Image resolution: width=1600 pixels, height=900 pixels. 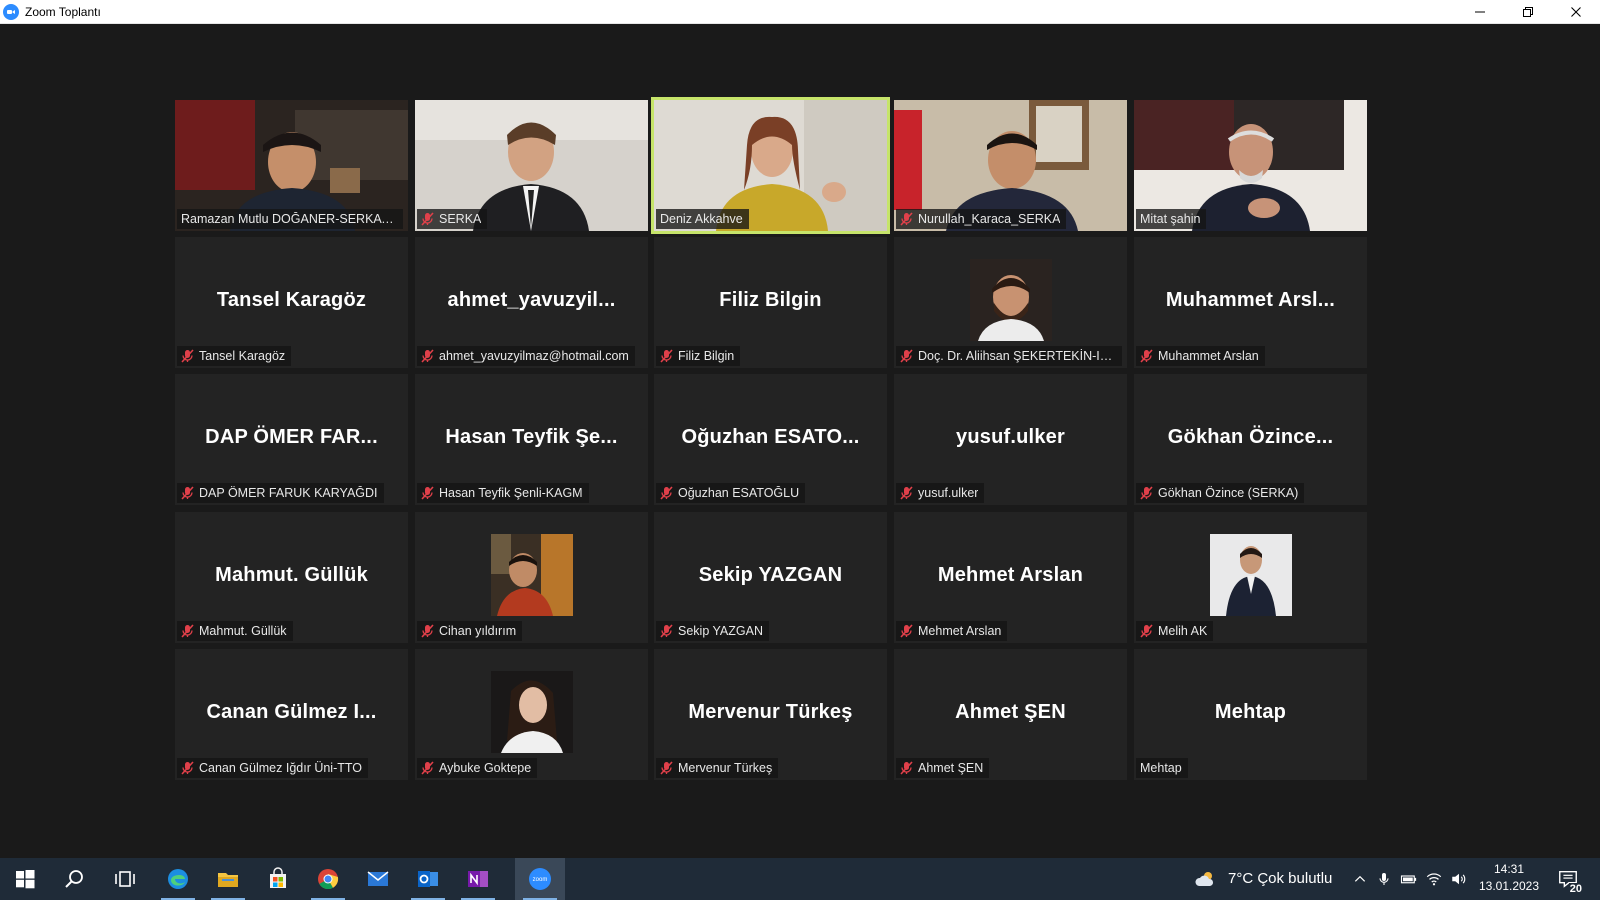 What do you see at coordinates (1250, 439) in the screenshot?
I see `participant-tile: Gökhan Özince... Gökhan Özince (SERKA)` at bounding box center [1250, 439].